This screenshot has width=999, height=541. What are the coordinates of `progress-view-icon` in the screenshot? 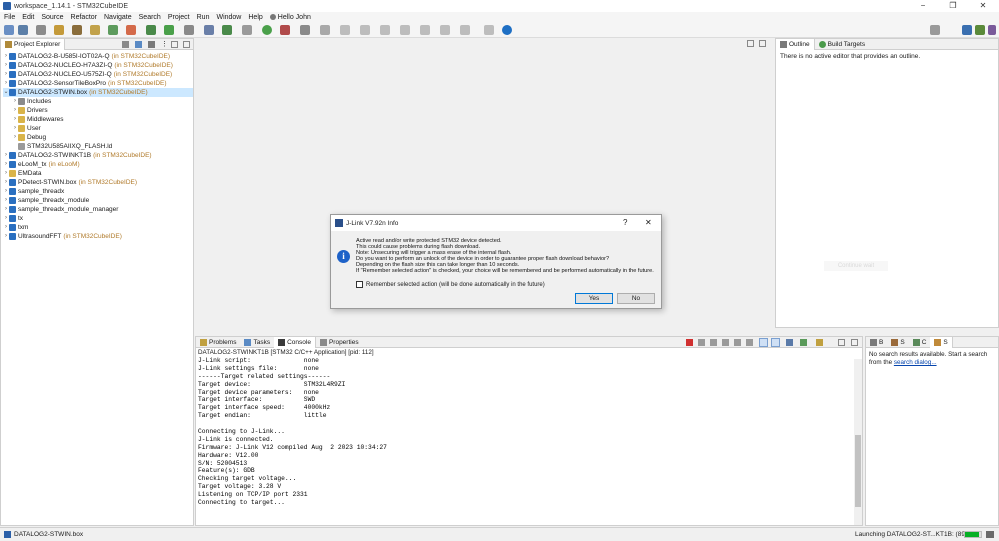 It's located at (990, 534).